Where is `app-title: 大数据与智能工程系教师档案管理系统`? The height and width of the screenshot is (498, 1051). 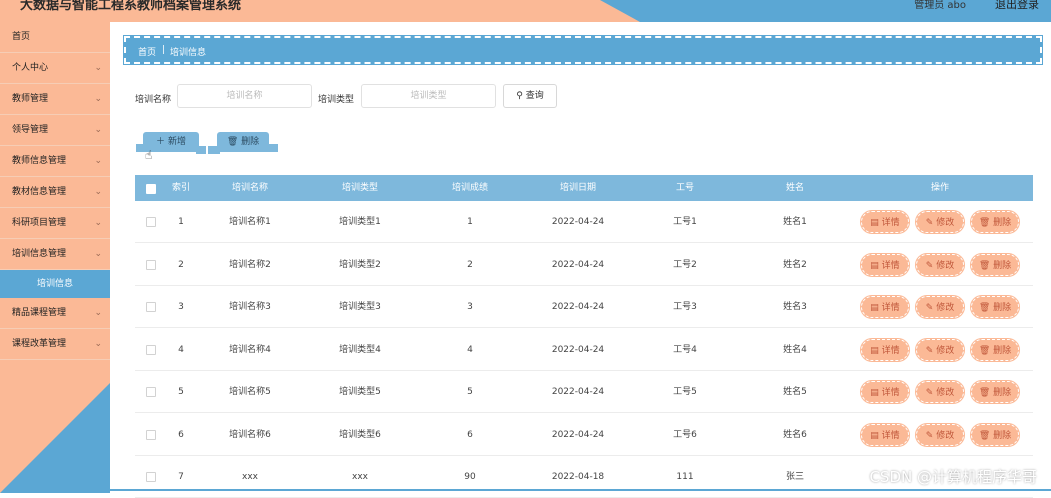 app-title: 大数据与智能工程系教师档案管理系统 is located at coordinates (131, 6).